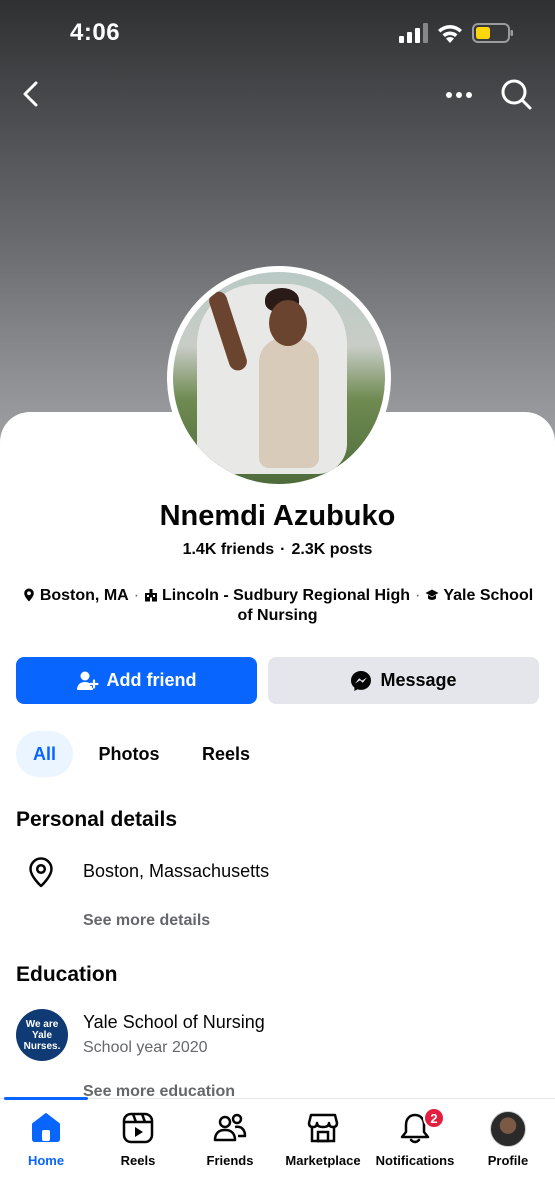 The width and height of the screenshot is (555, 1200). What do you see at coordinates (151, 680) in the screenshot?
I see `add-friend-label: Add friend` at bounding box center [151, 680].